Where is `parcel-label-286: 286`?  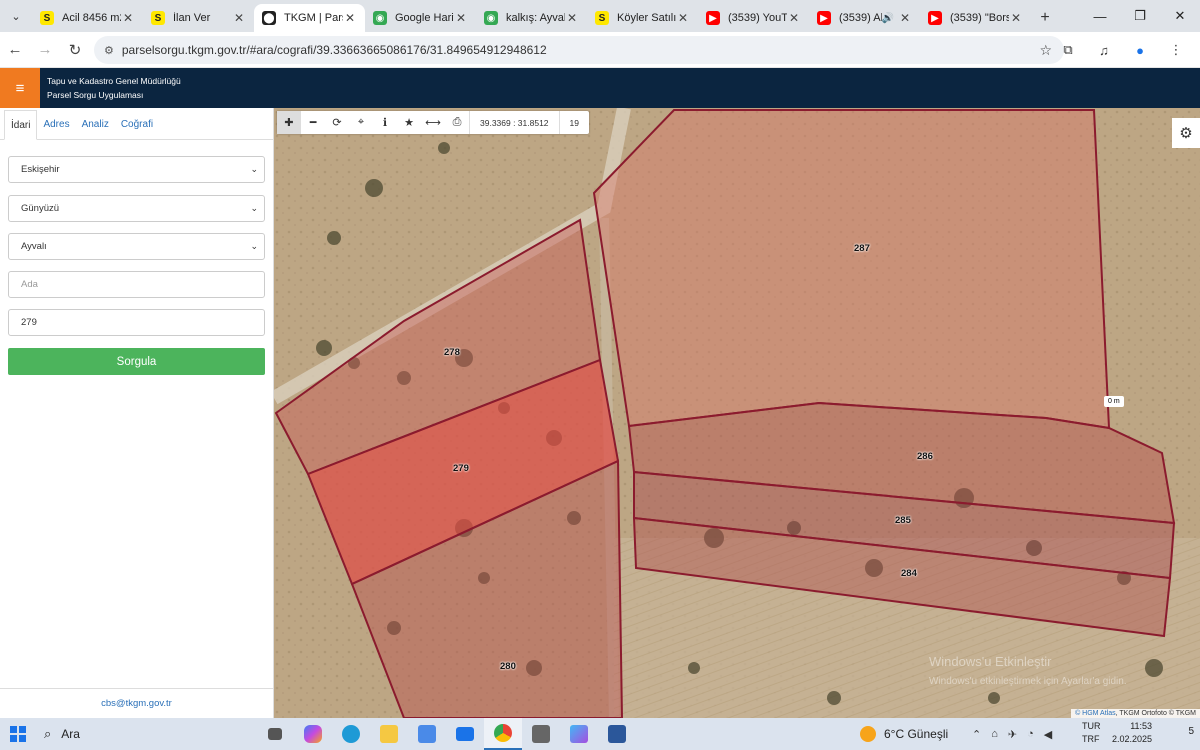 parcel-label-286: 286 is located at coordinates (925, 456).